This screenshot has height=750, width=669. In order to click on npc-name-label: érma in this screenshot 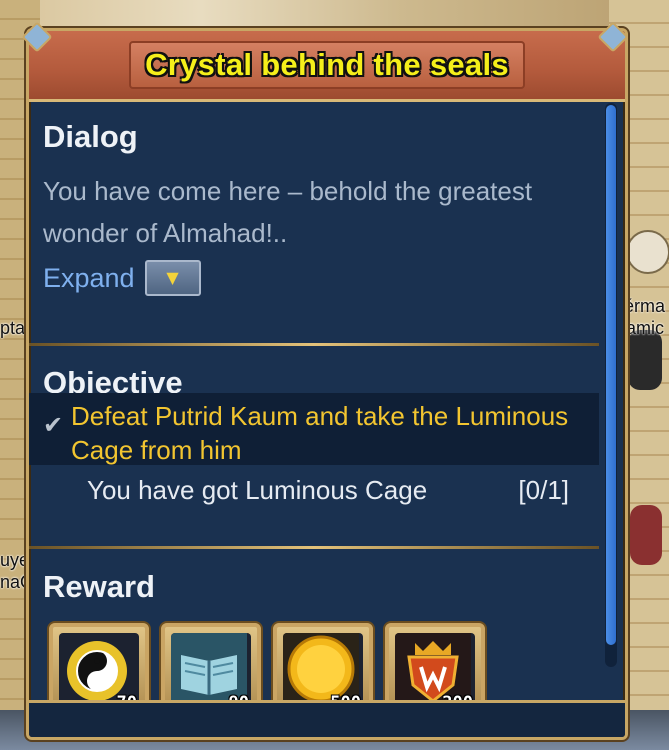, I will do `click(645, 306)`.